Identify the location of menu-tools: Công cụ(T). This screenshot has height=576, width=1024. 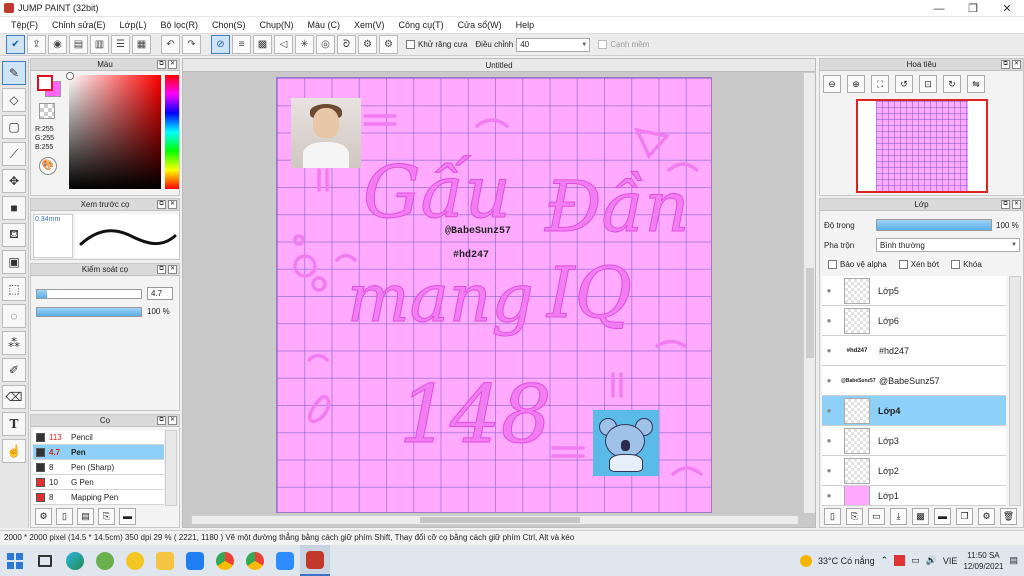
(421, 25).